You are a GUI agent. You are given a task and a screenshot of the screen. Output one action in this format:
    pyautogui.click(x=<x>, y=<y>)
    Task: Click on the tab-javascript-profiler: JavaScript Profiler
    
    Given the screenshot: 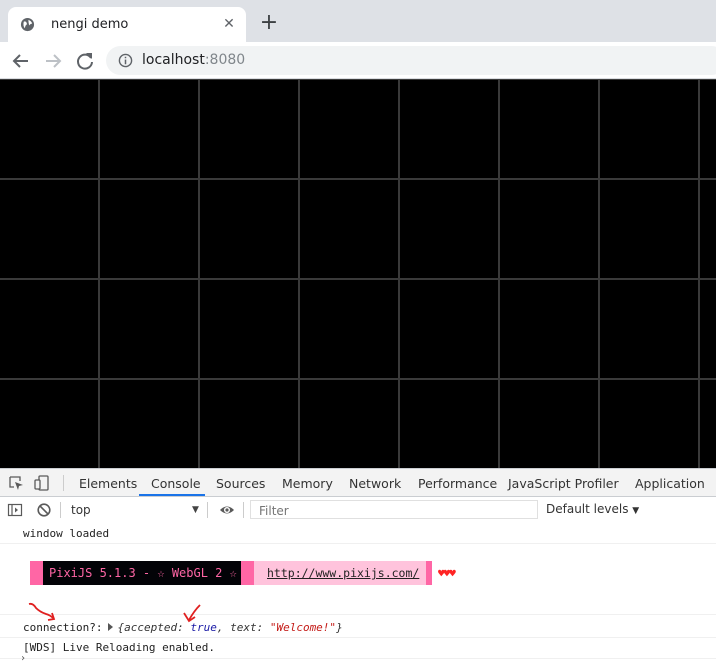 What is the action you would take?
    pyautogui.click(x=563, y=483)
    